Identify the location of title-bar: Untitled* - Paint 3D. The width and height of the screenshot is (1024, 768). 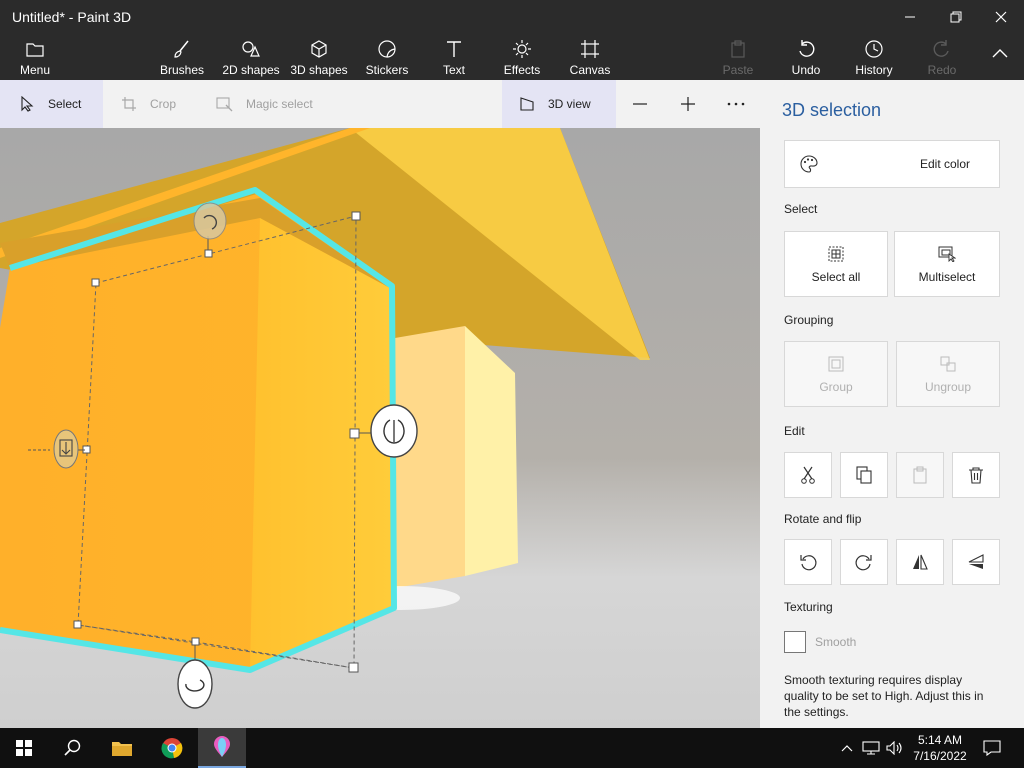
(512, 17).